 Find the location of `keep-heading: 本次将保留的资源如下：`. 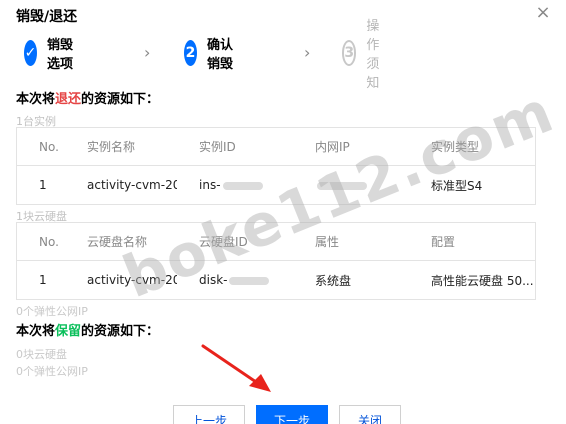

keep-heading: 本次将保留的资源如下： is located at coordinates (88, 331).